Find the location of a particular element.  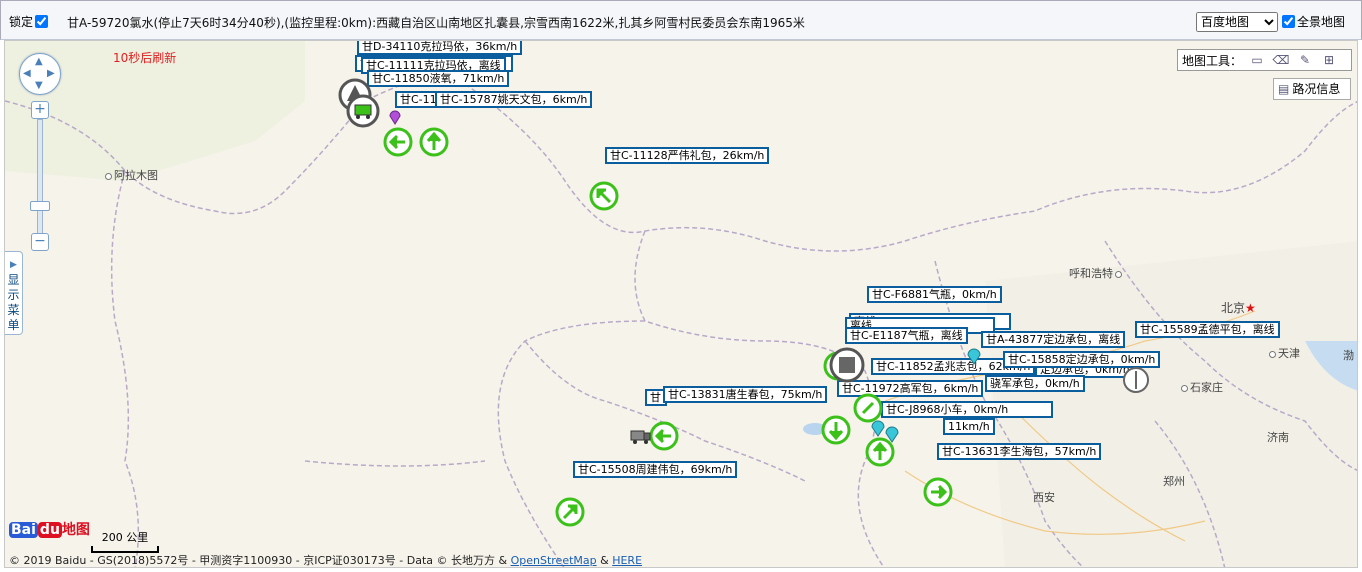

zoom-slider-track is located at coordinates (40, 177).